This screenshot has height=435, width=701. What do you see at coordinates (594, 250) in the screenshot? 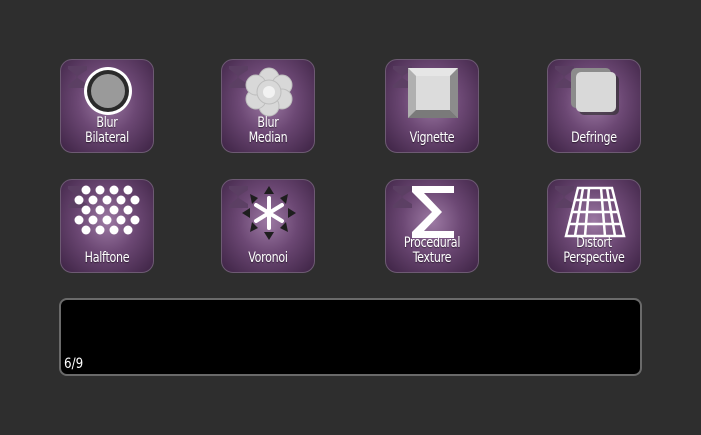
I see `tile-label: Distort Perspective` at bounding box center [594, 250].